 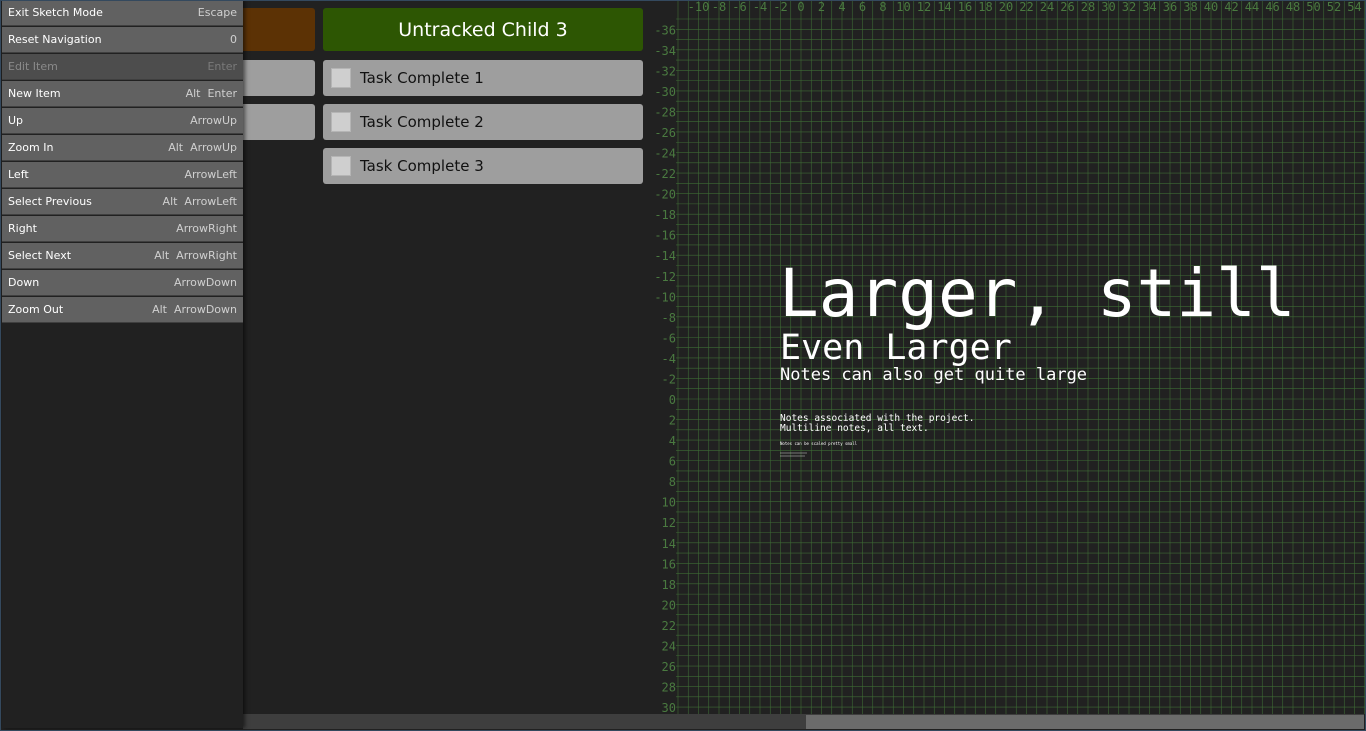 I want to click on x-axis-tick-label: 34, so click(x=1149, y=7).